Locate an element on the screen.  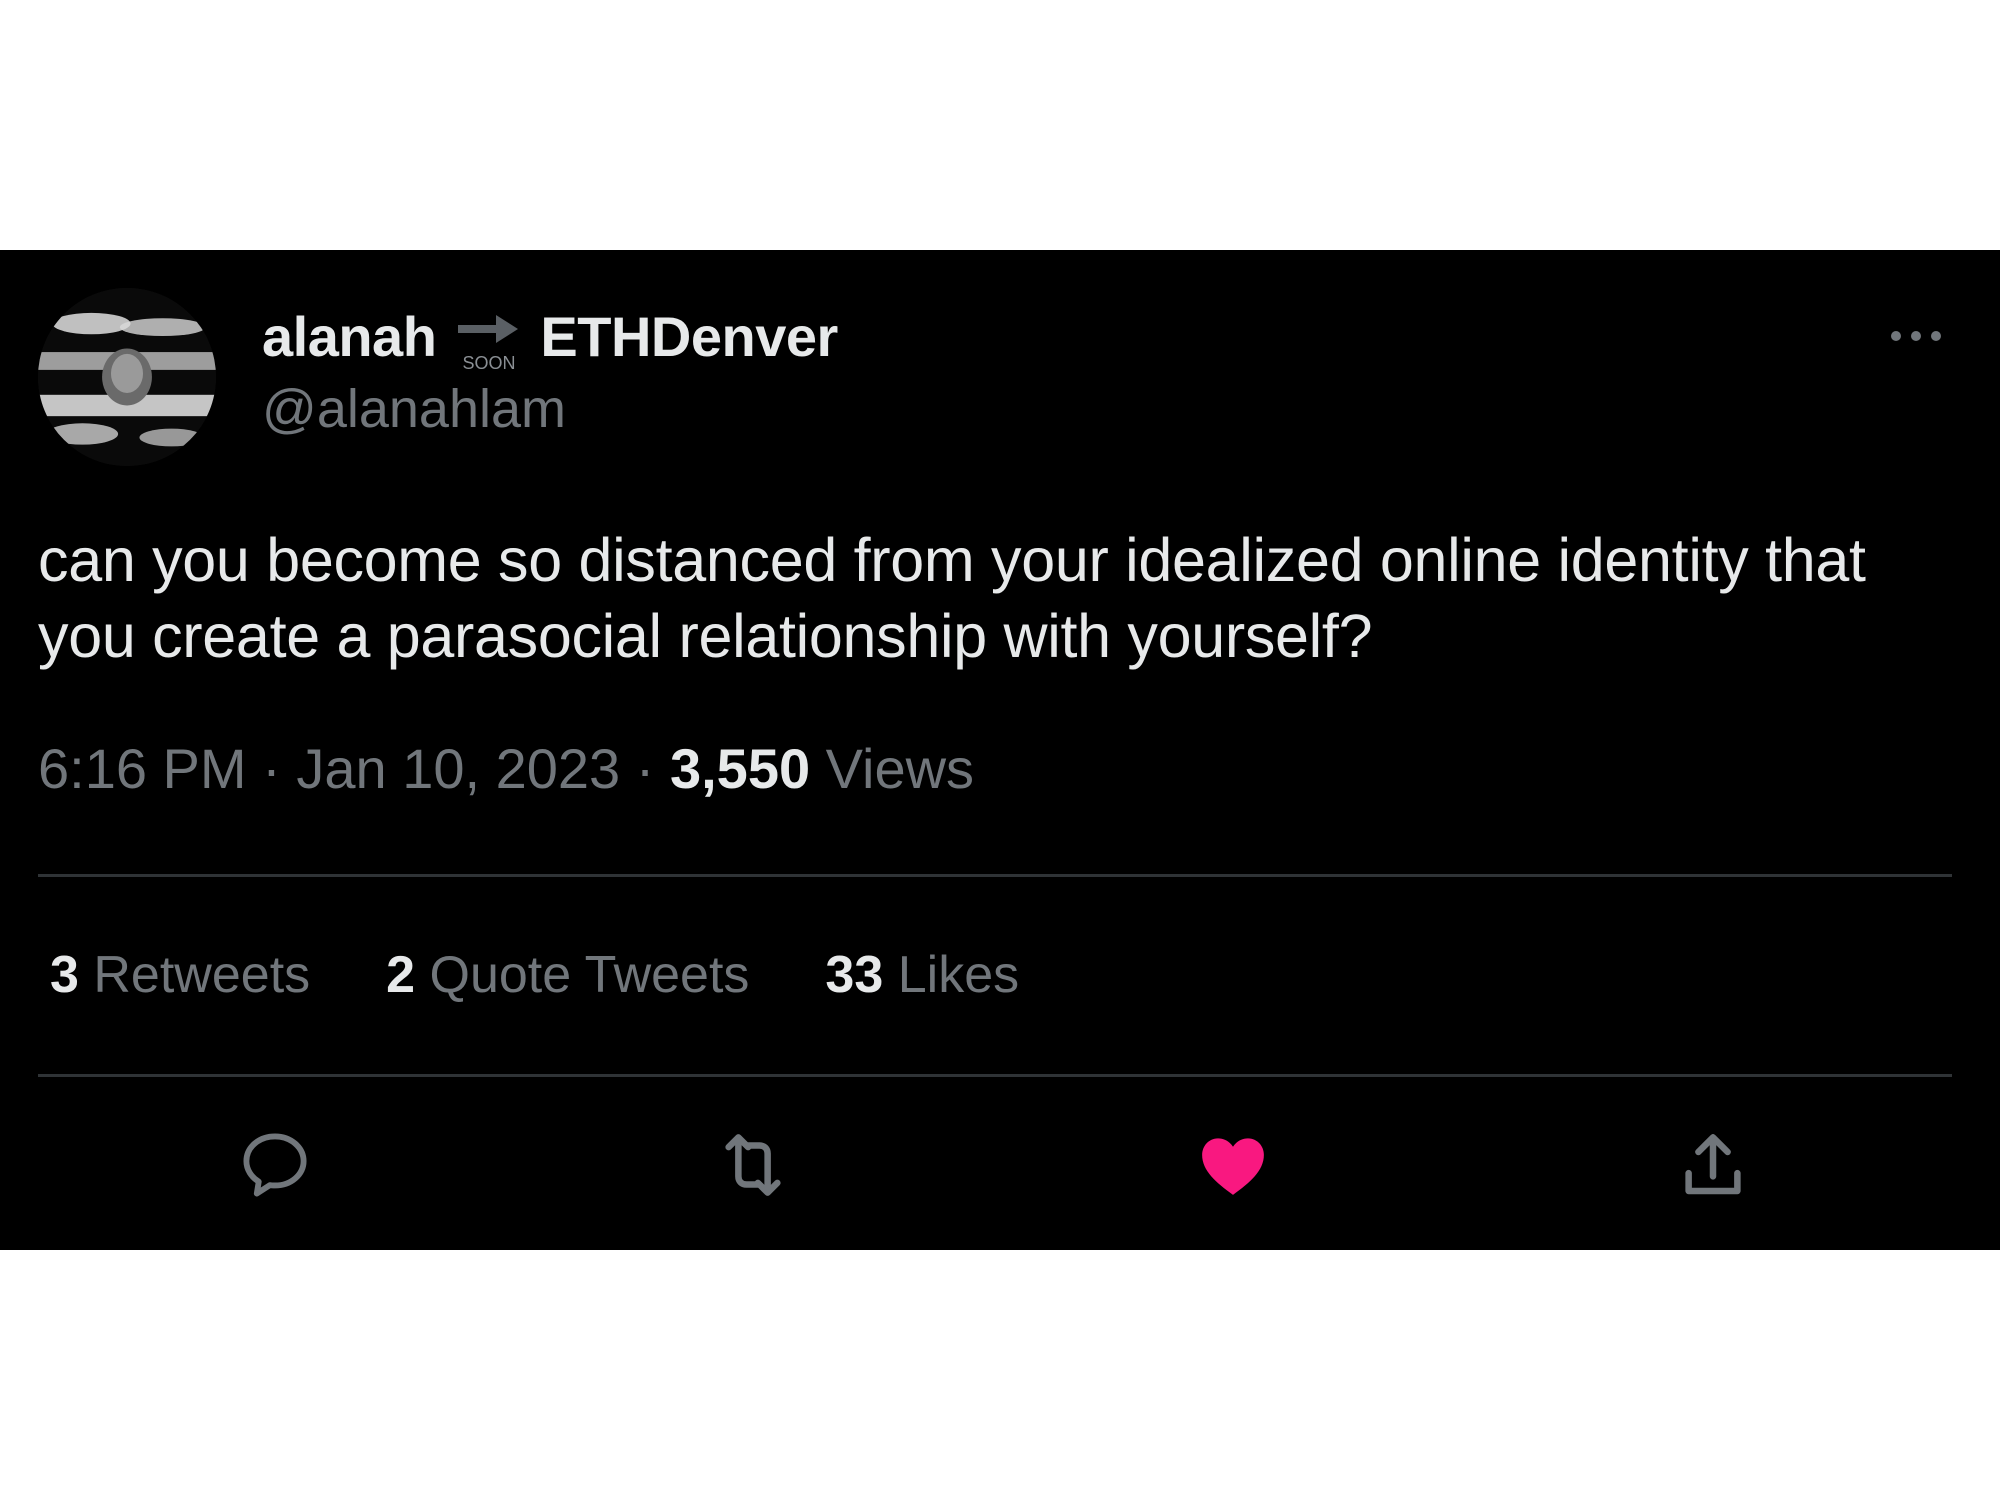
more-icon is located at coordinates (1916, 336).